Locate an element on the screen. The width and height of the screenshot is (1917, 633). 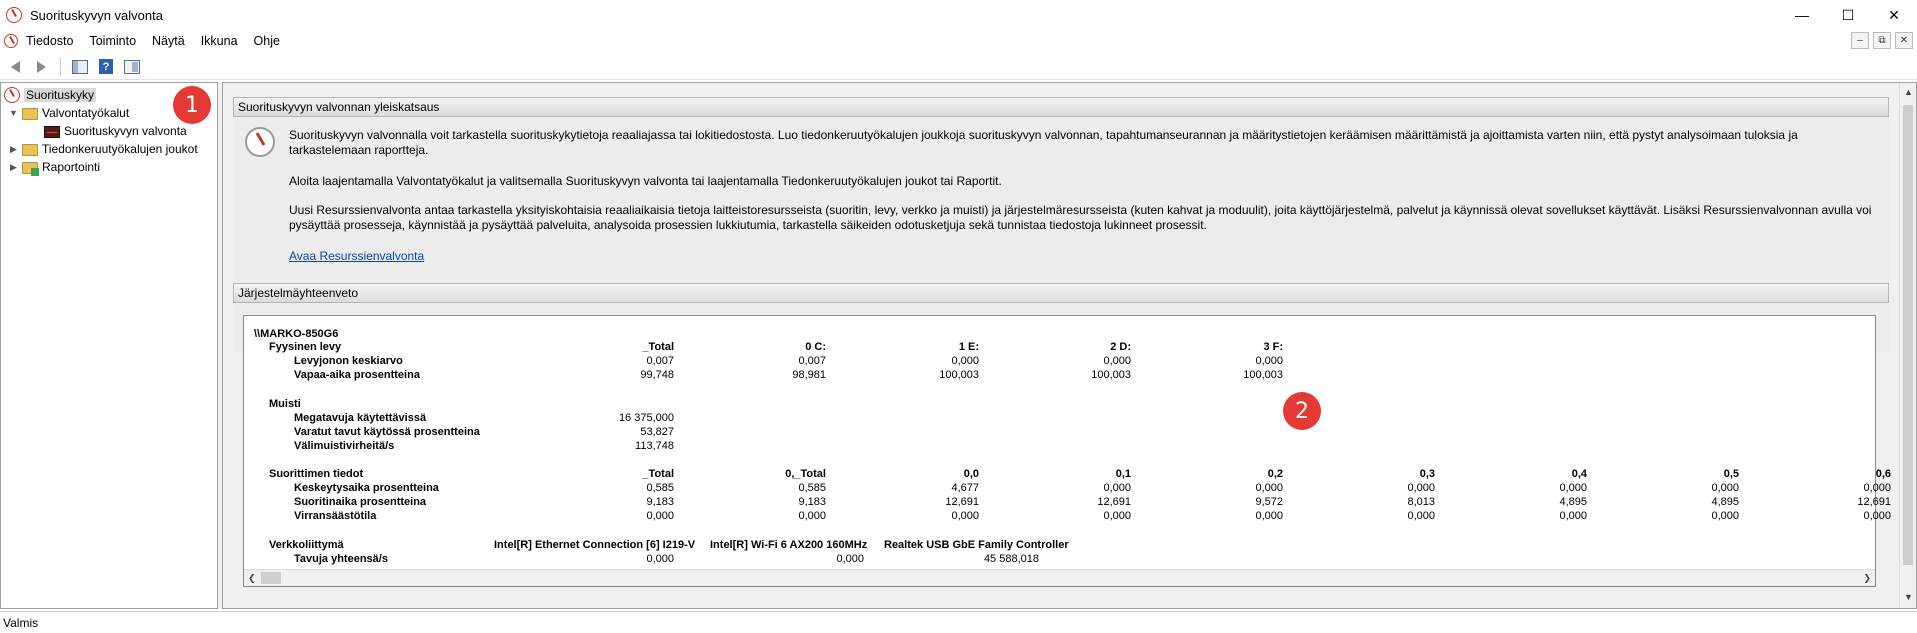
tree-item-label: Raportointi is located at coordinates (71, 167).